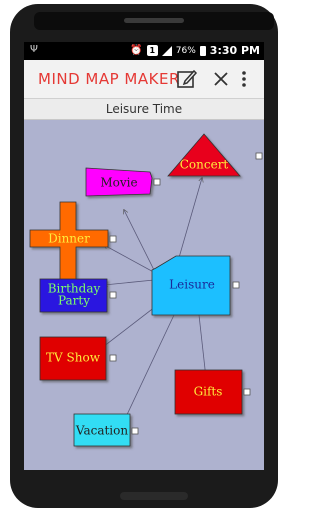 The width and height of the screenshot is (320, 512). Describe the element at coordinates (109, 79) in the screenshot. I see `app-title: MIND MAP MAKER` at that location.